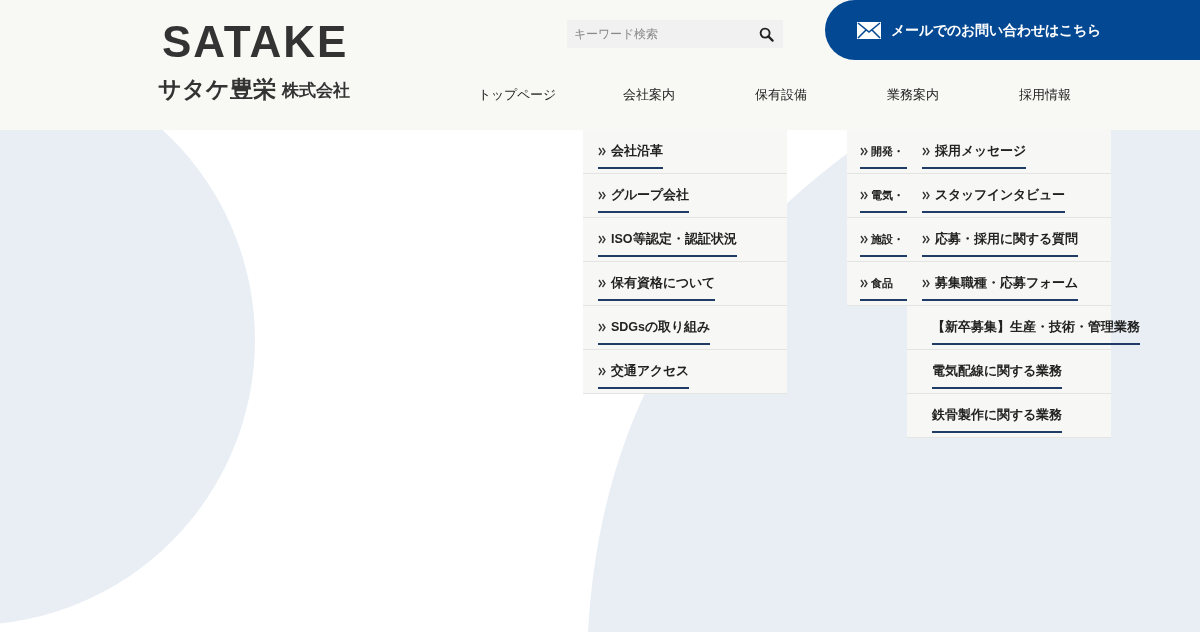  I want to click on envelope-icon, so click(869, 30).